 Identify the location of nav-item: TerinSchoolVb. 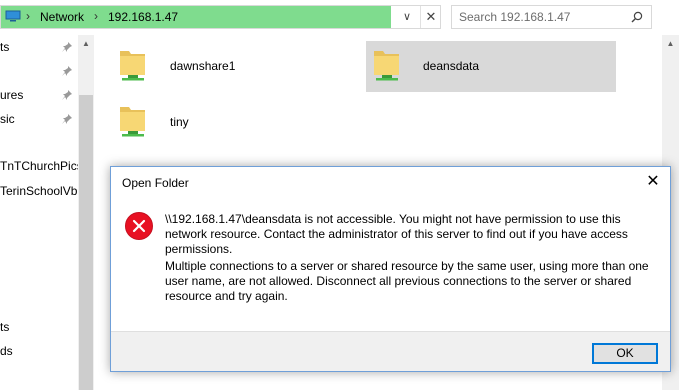
(38, 191).